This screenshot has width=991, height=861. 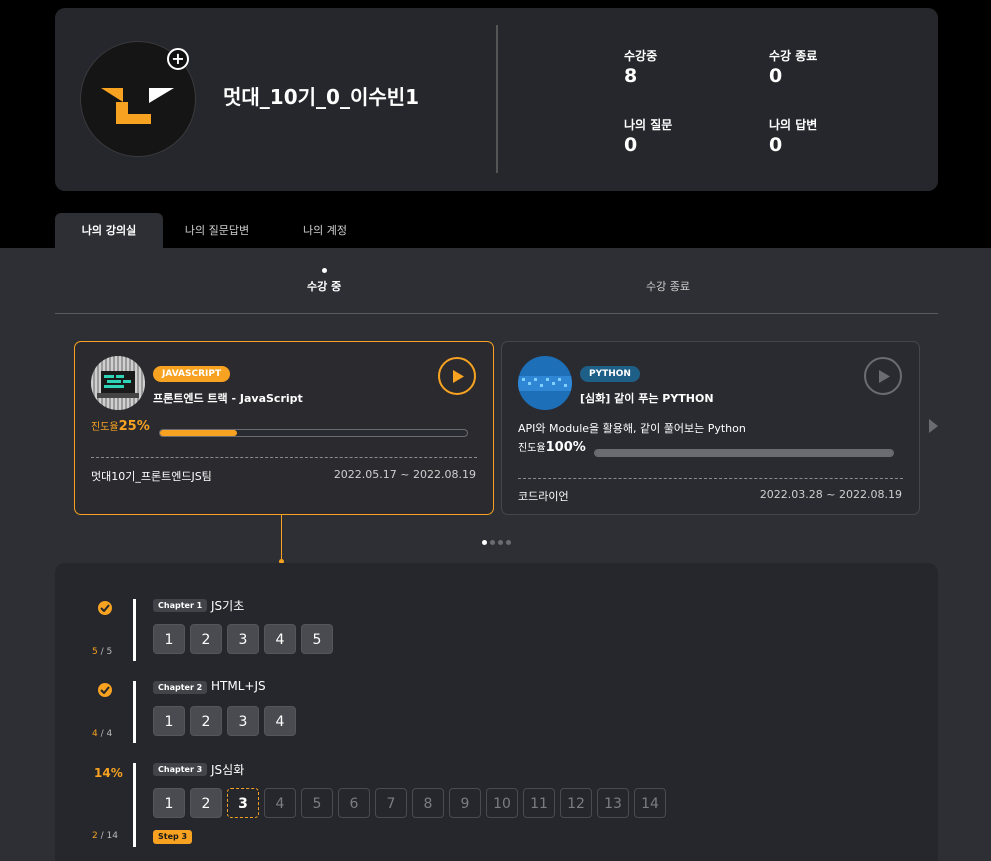 I want to click on main-tabs: 나의 강의실 나의 질문답변 나의 계정, so click(x=217, y=230).